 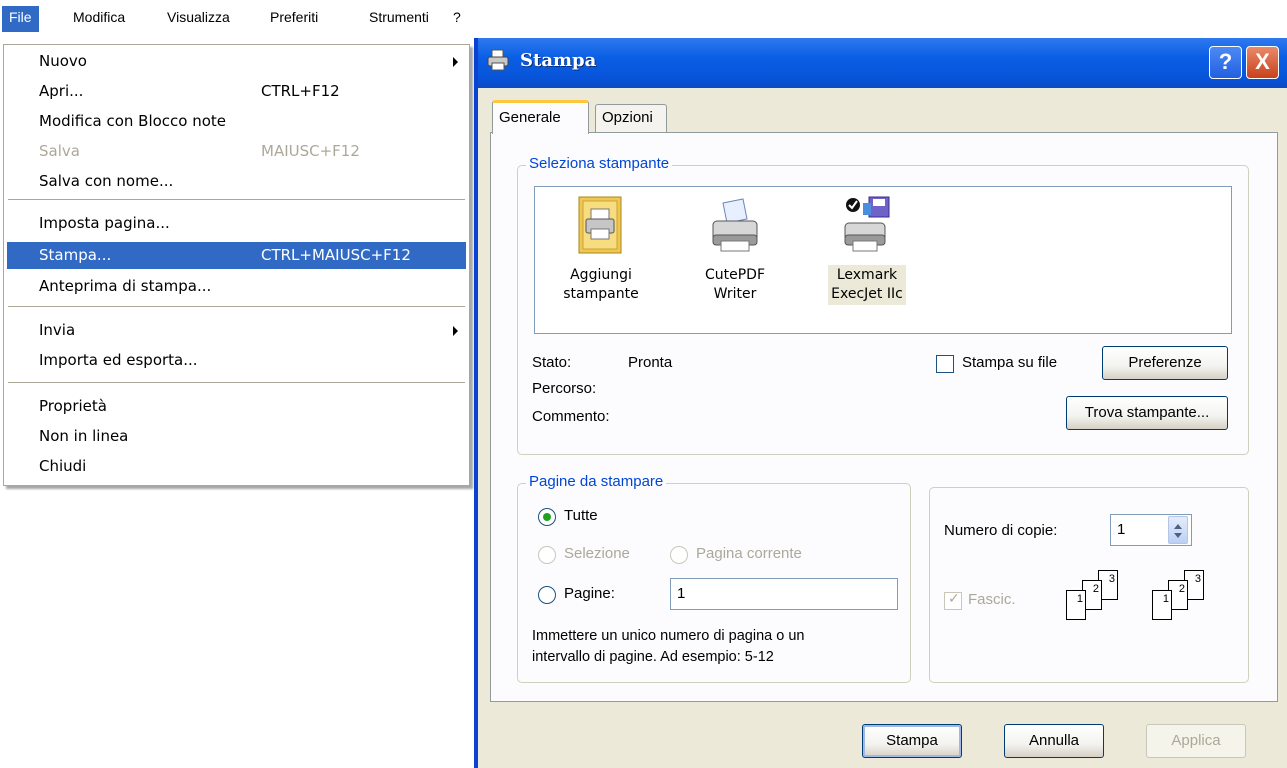 What do you see at coordinates (73, 406) in the screenshot?
I see `menu-item-label: Proprietà` at bounding box center [73, 406].